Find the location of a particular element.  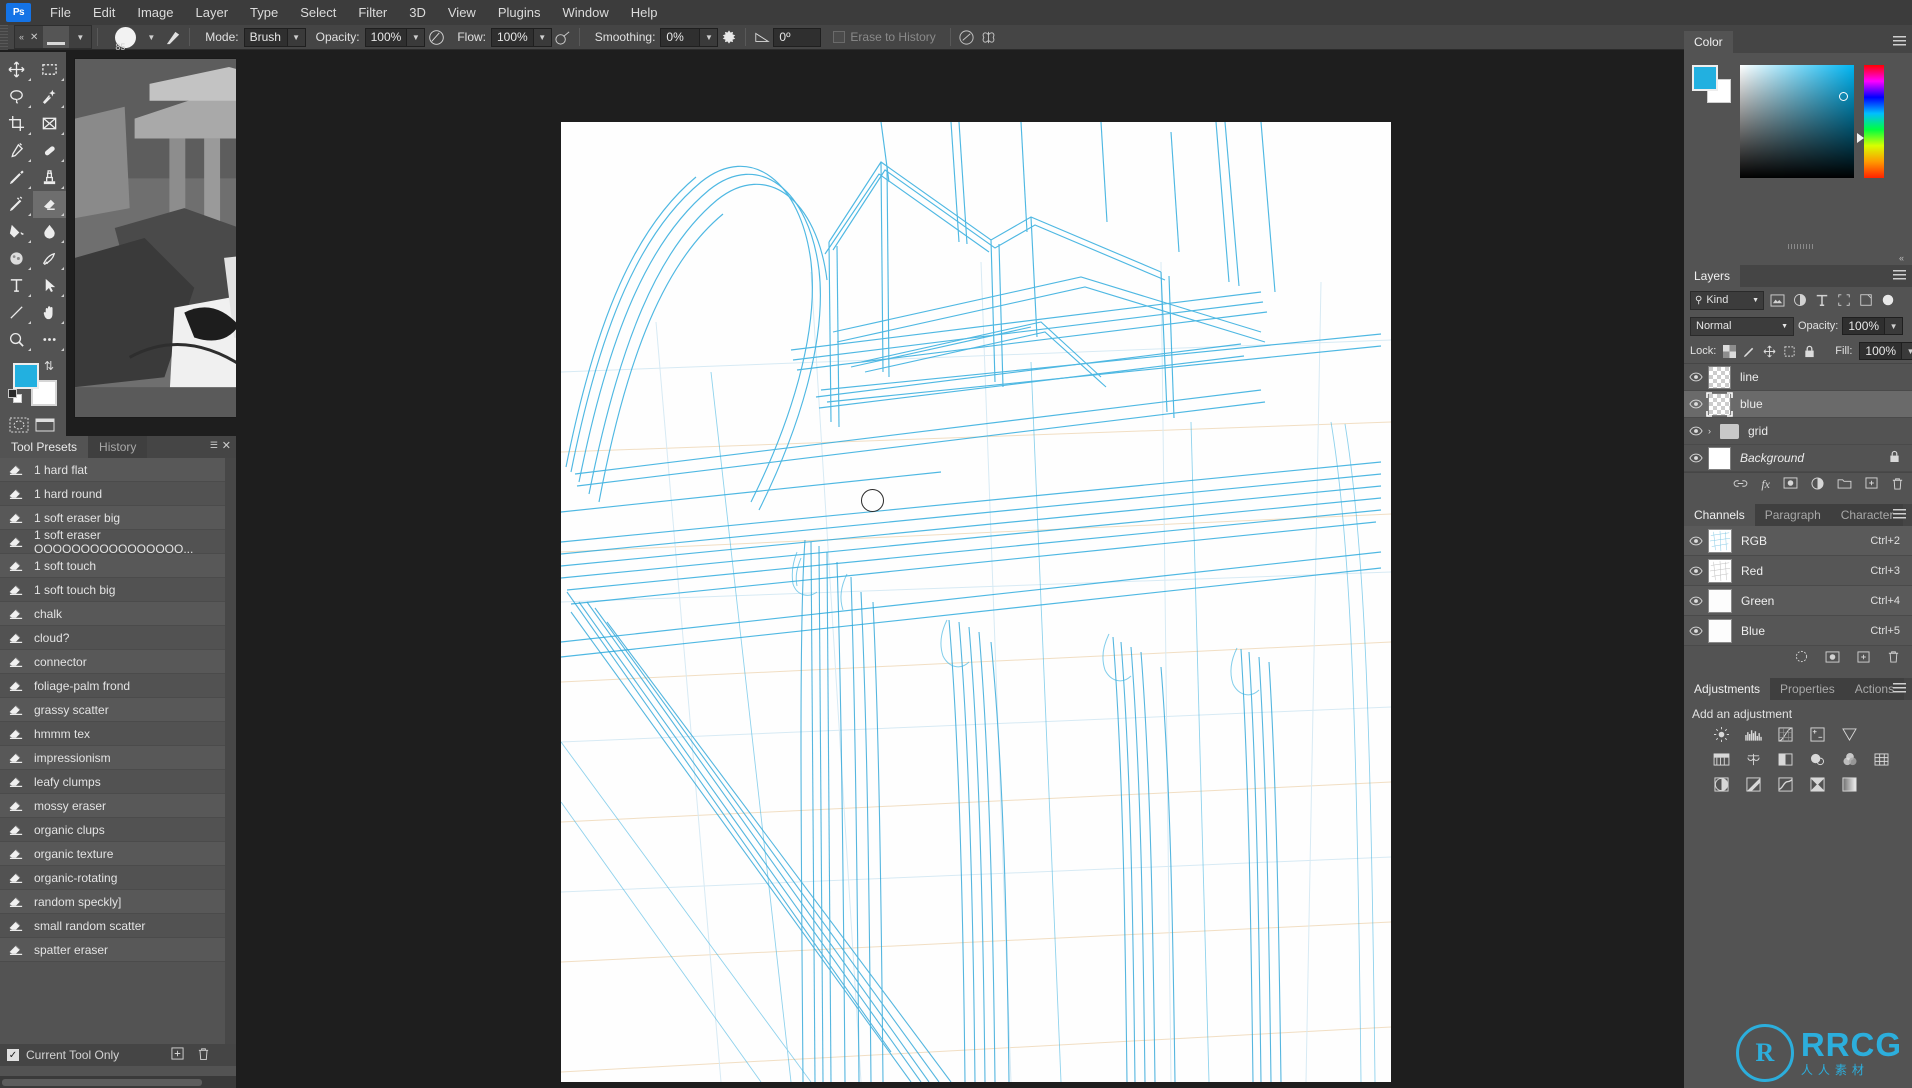

symmetry-butterfly-icon is located at coordinates (989, 37).